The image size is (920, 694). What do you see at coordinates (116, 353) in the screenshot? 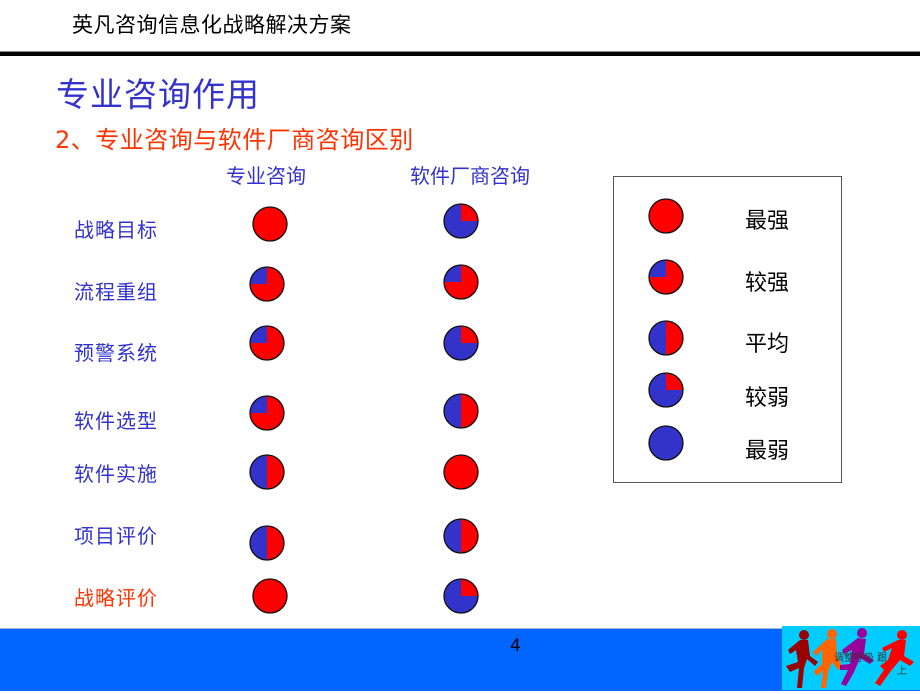
I see `row-label-early-warning: 预警系统` at bounding box center [116, 353].